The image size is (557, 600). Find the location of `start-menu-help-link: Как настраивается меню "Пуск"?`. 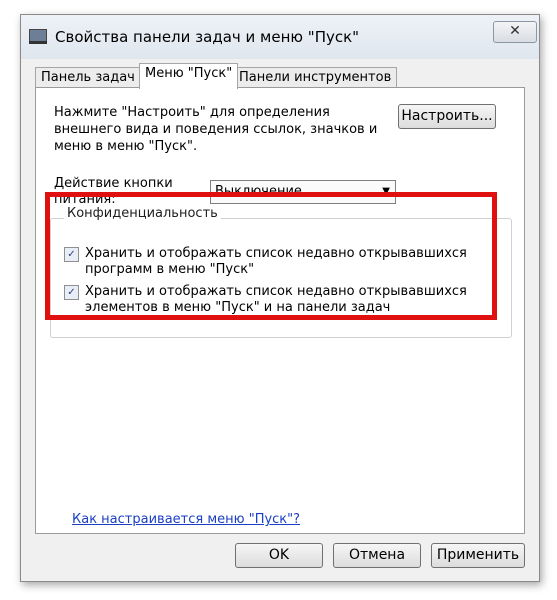

start-menu-help-link: Как настраивается меню "Пуск"? is located at coordinates (186, 519).